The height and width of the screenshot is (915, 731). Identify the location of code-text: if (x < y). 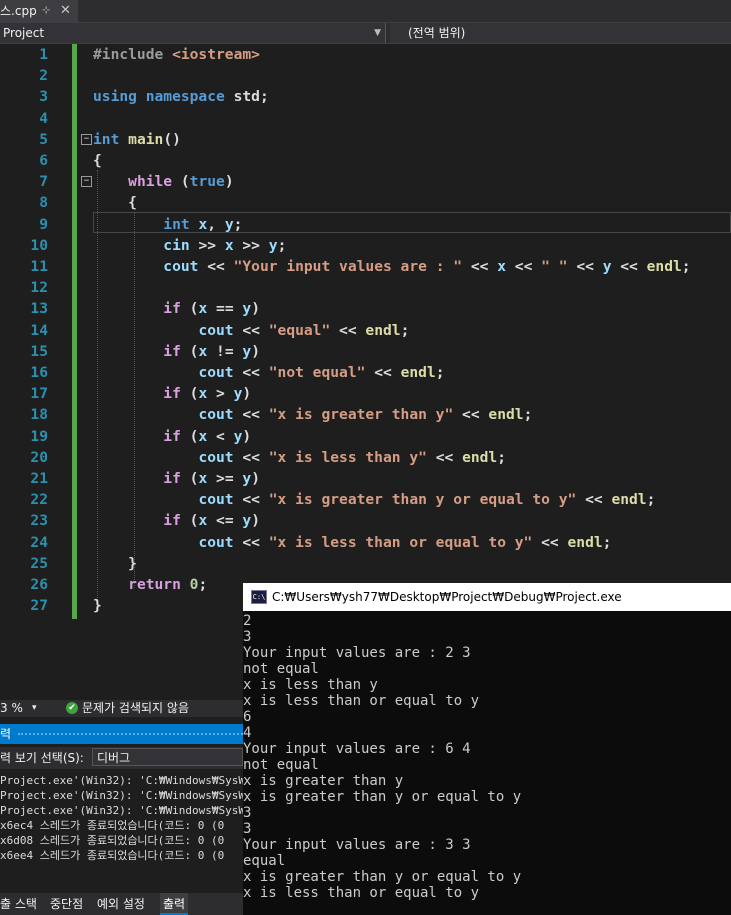
(207, 436).